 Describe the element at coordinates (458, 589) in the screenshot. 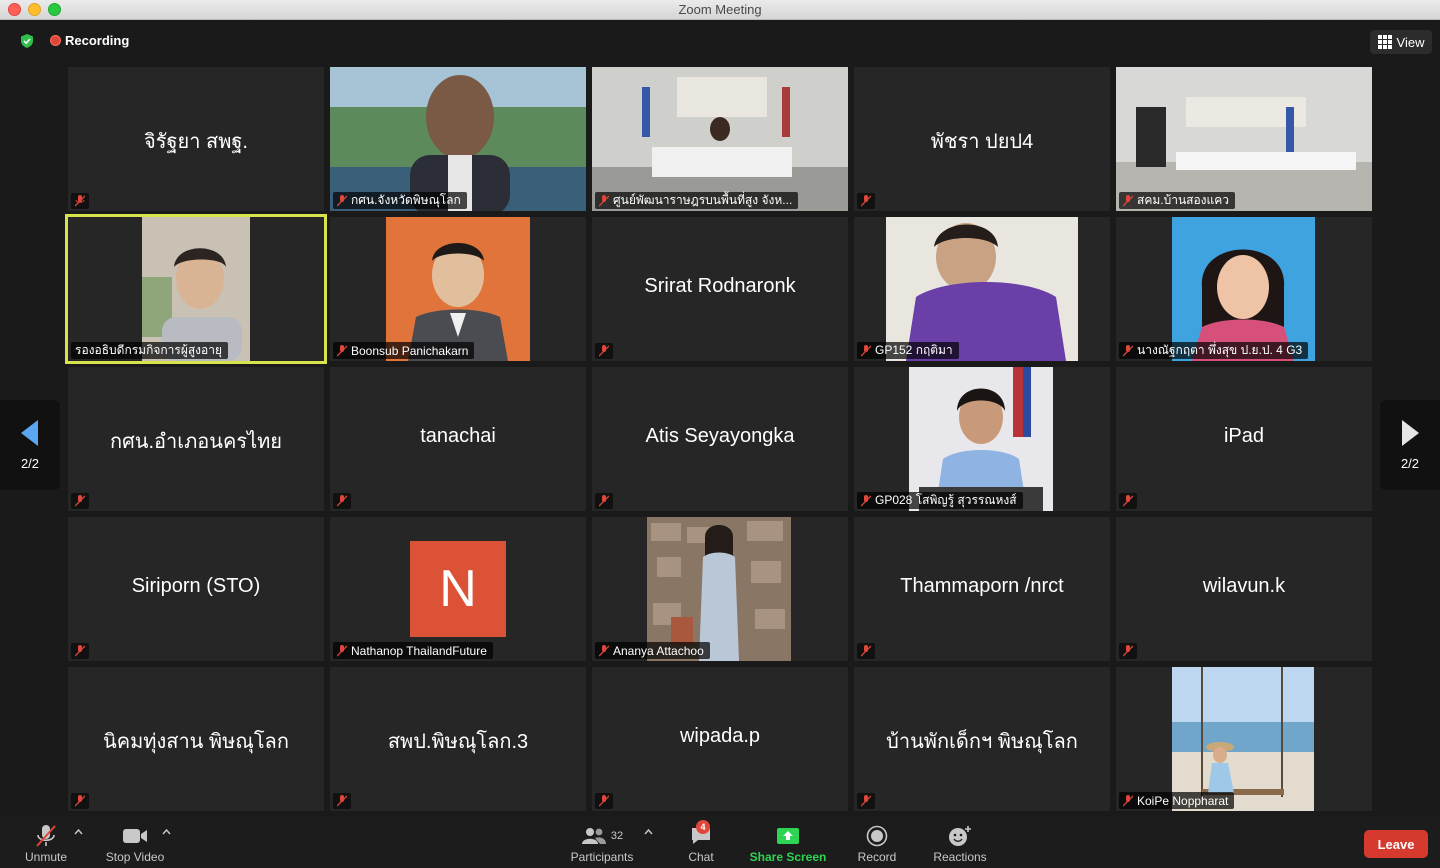

I see `video-tile: N Nathanop ThailandFuture` at that location.